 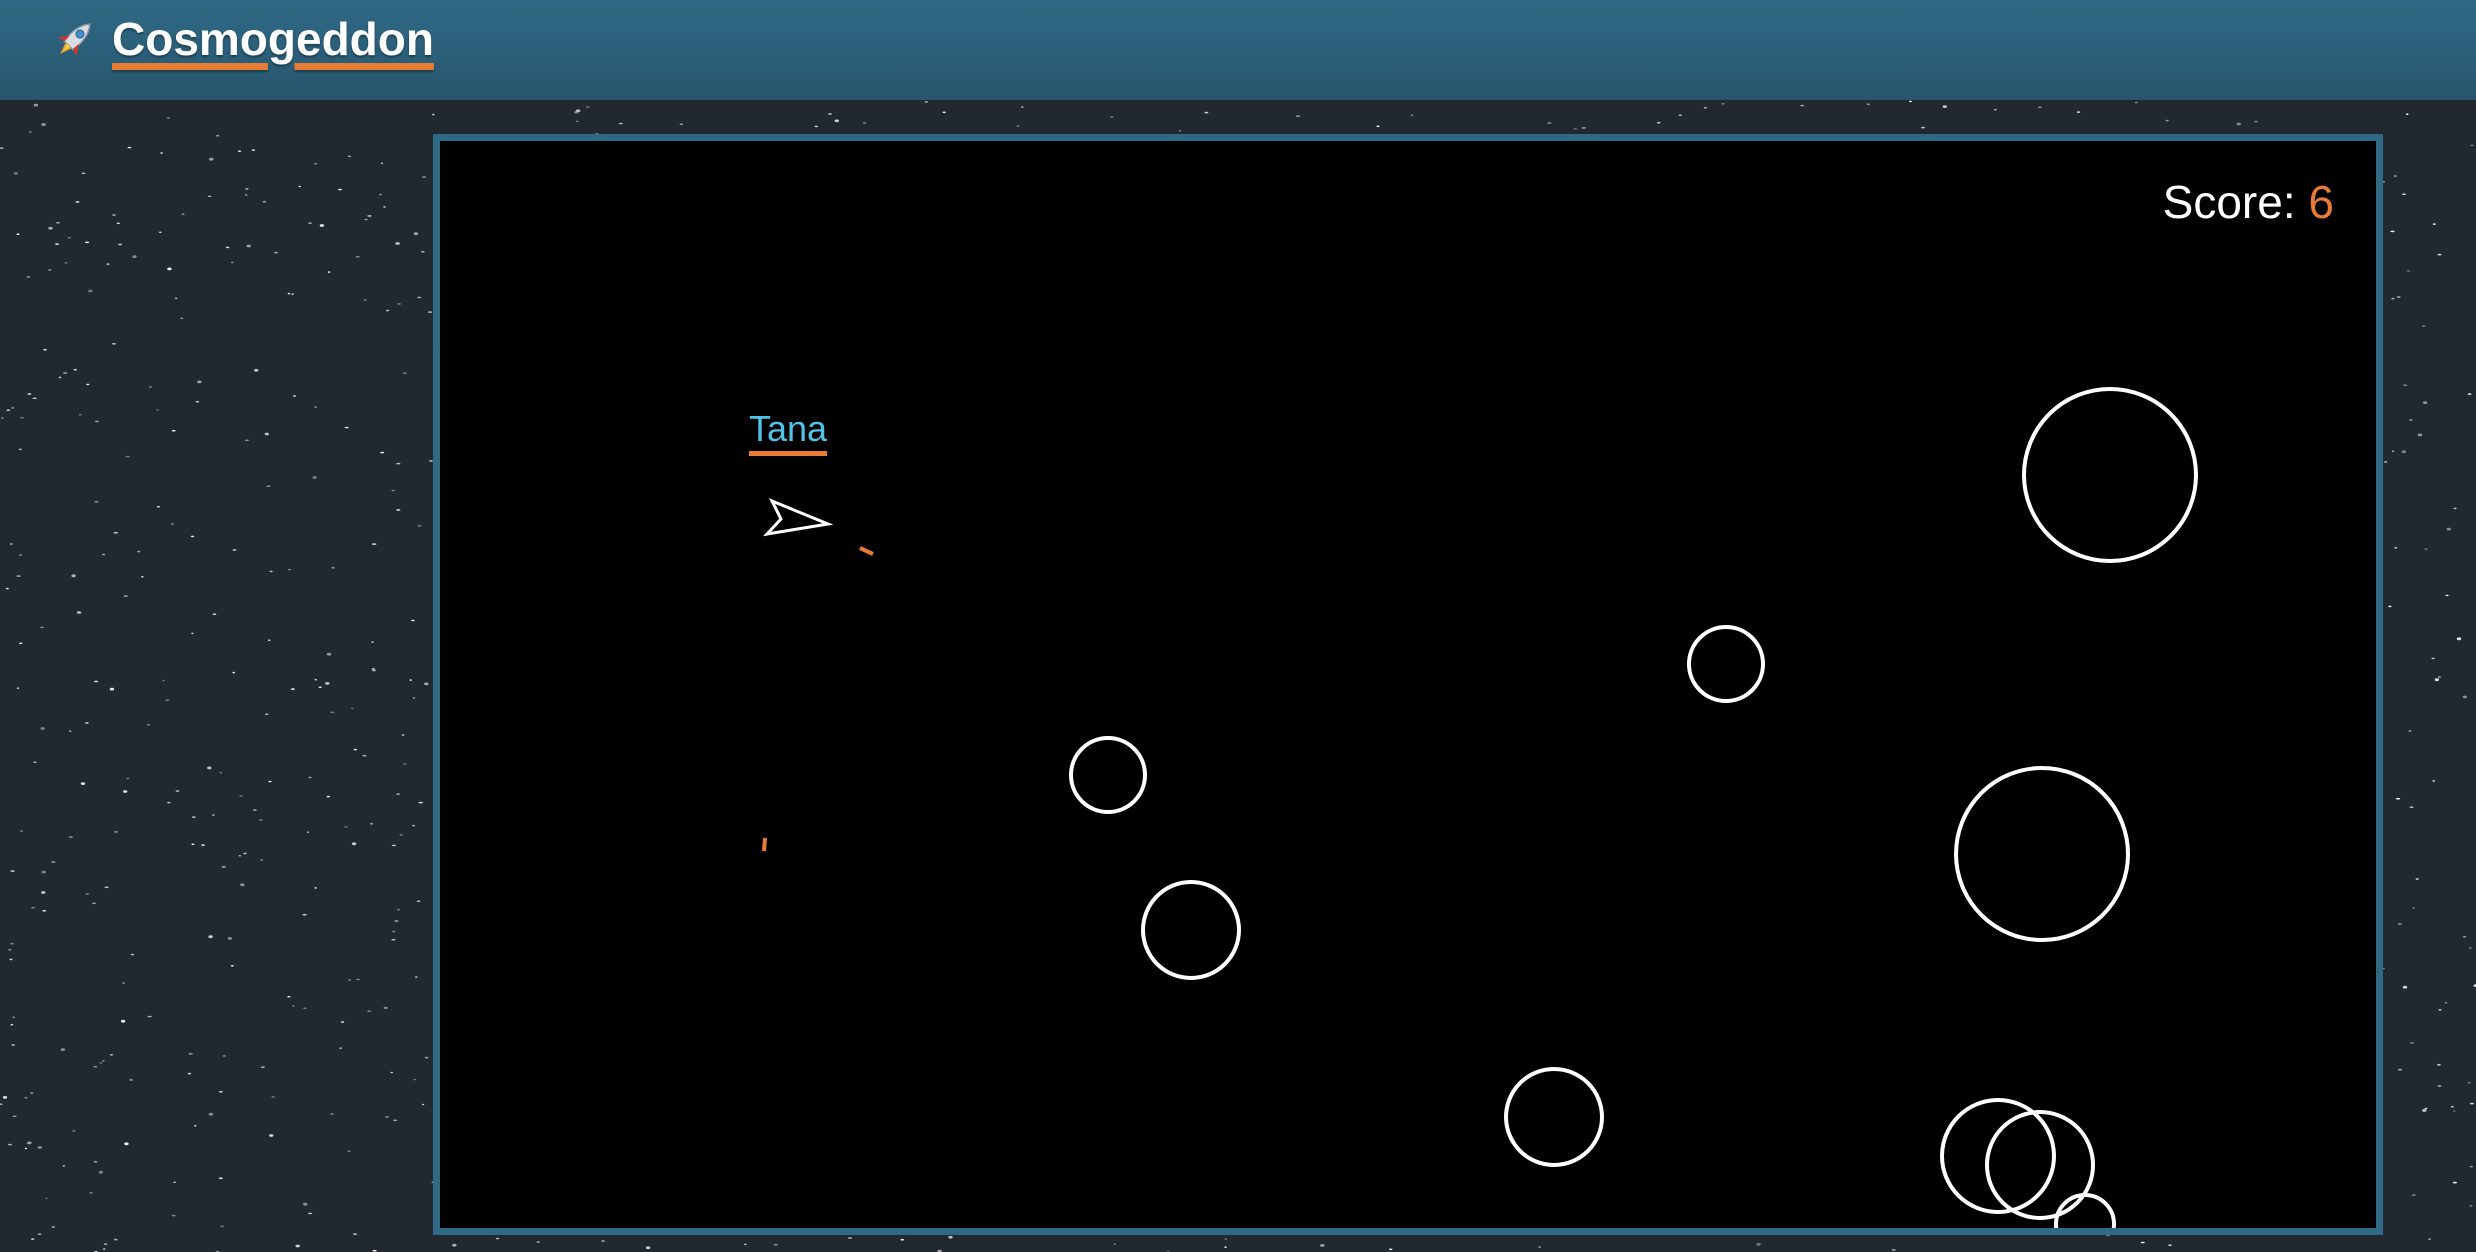 What do you see at coordinates (242, 39) in the screenshot?
I see `brand: Cosmogeddon` at bounding box center [242, 39].